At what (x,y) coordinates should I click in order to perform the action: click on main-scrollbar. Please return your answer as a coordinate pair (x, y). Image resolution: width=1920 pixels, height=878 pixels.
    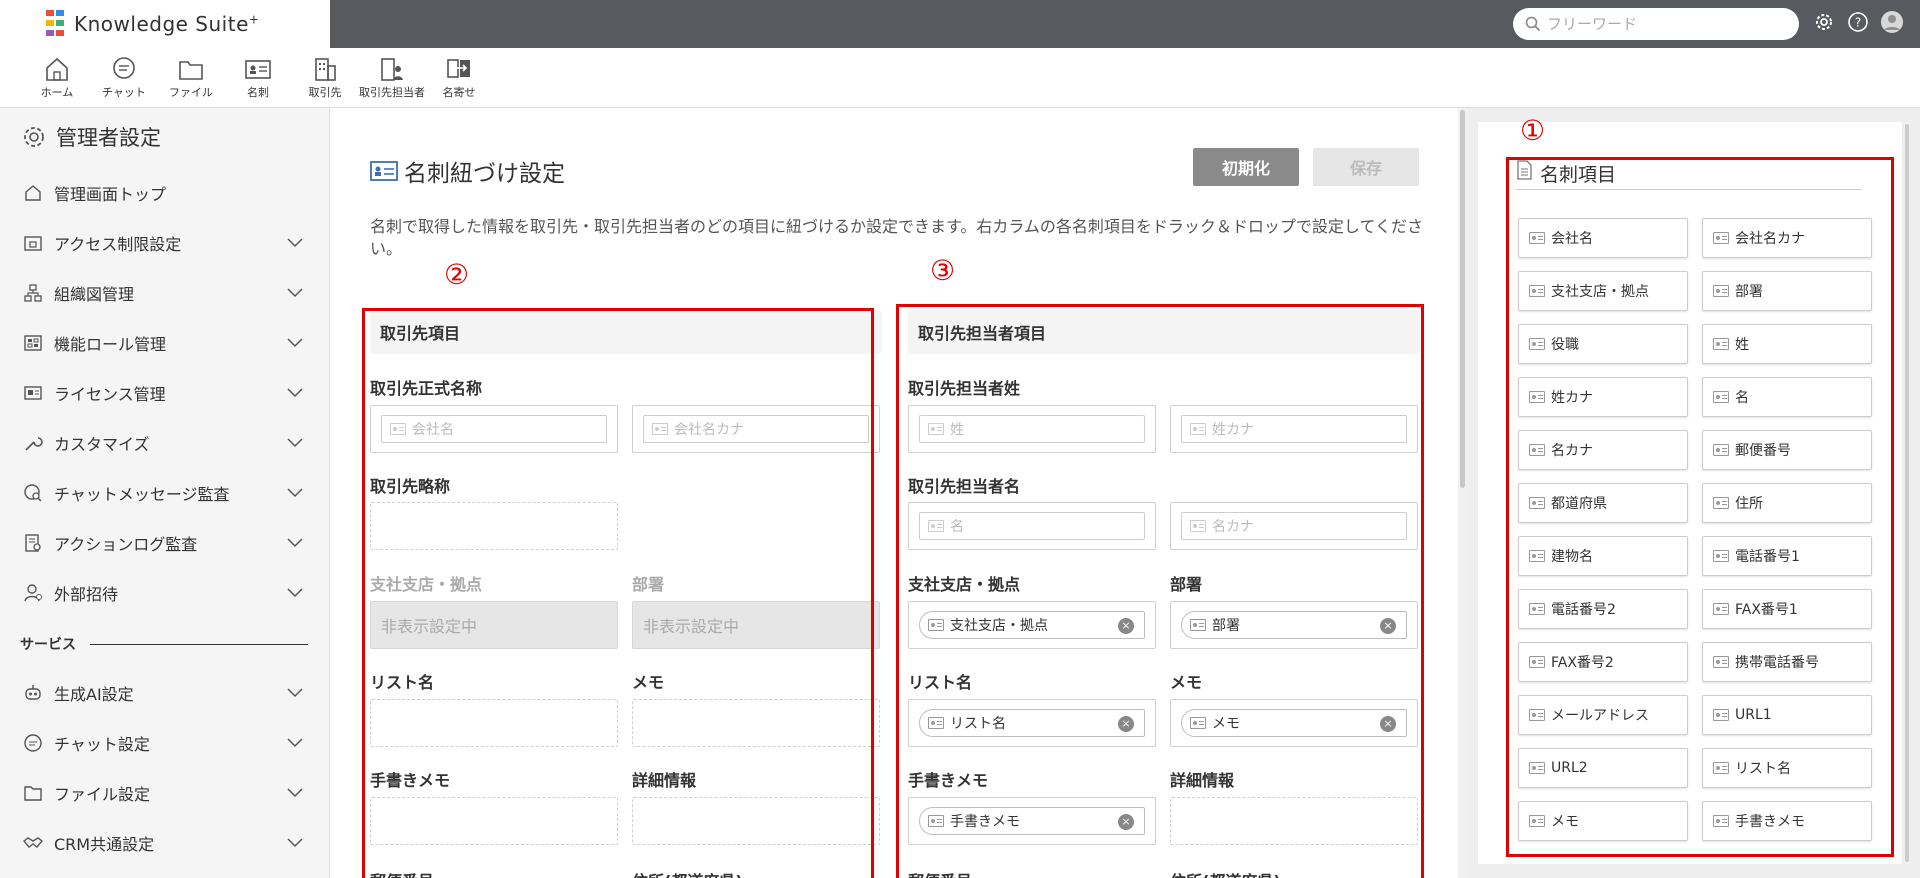
    Looking at the image, I should click on (1463, 493).